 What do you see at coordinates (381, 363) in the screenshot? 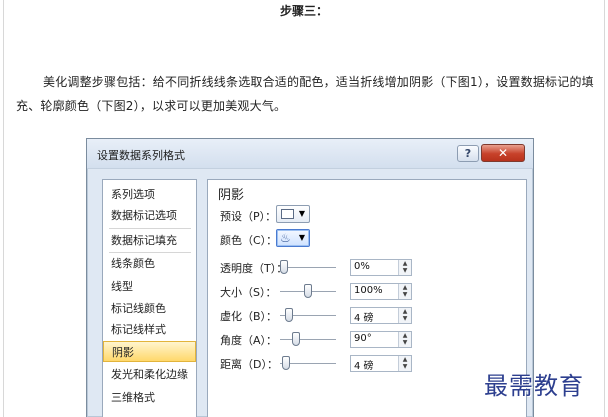
I see `distance-input: 4 磅 ▲ ▼` at bounding box center [381, 363].